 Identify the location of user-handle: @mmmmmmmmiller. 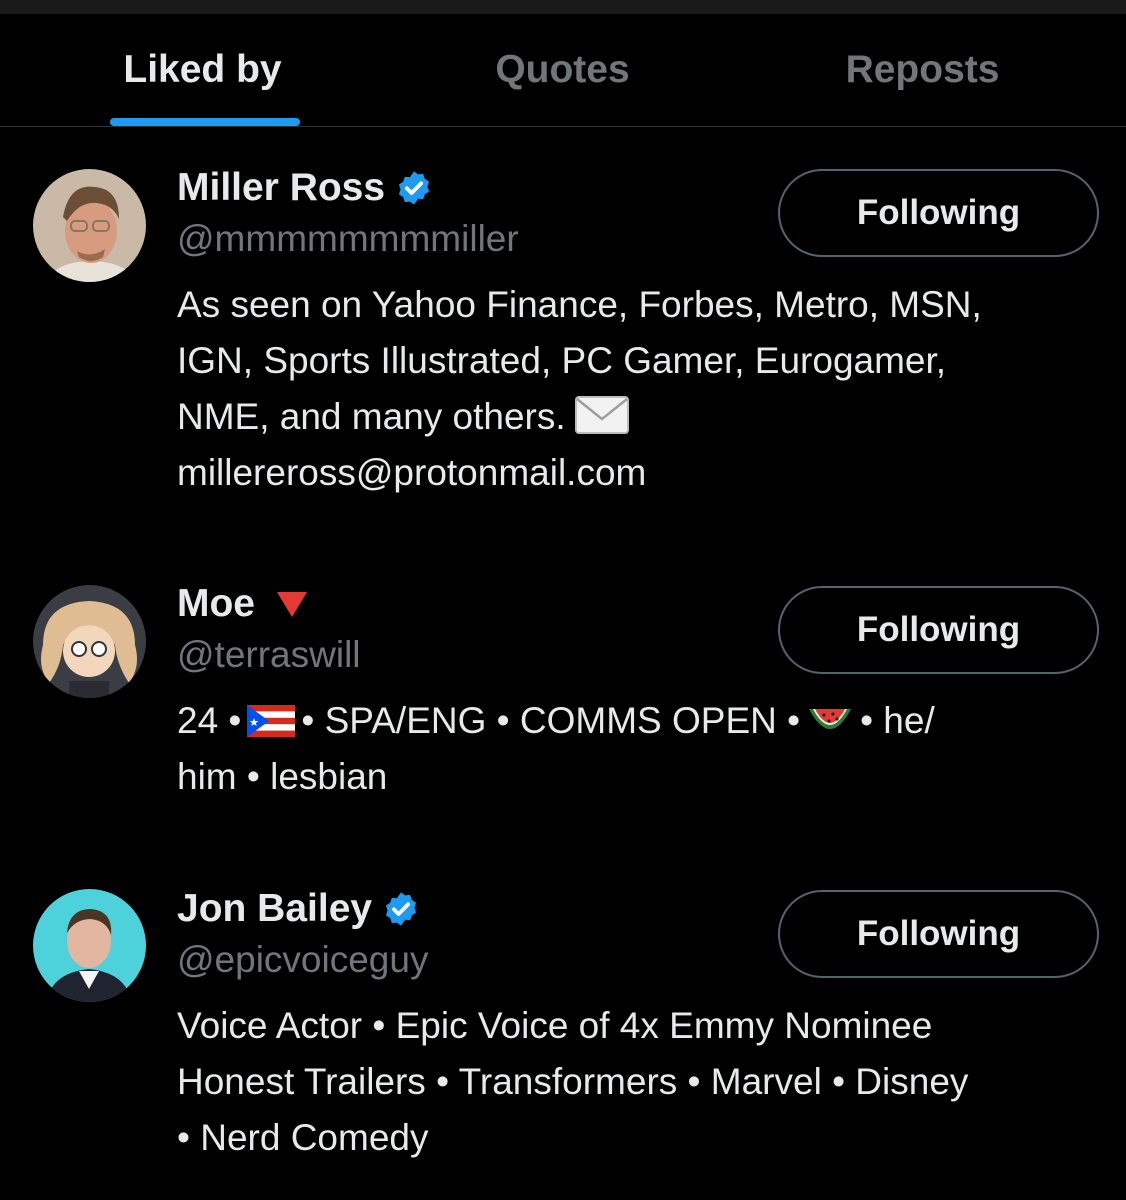
(348, 238).